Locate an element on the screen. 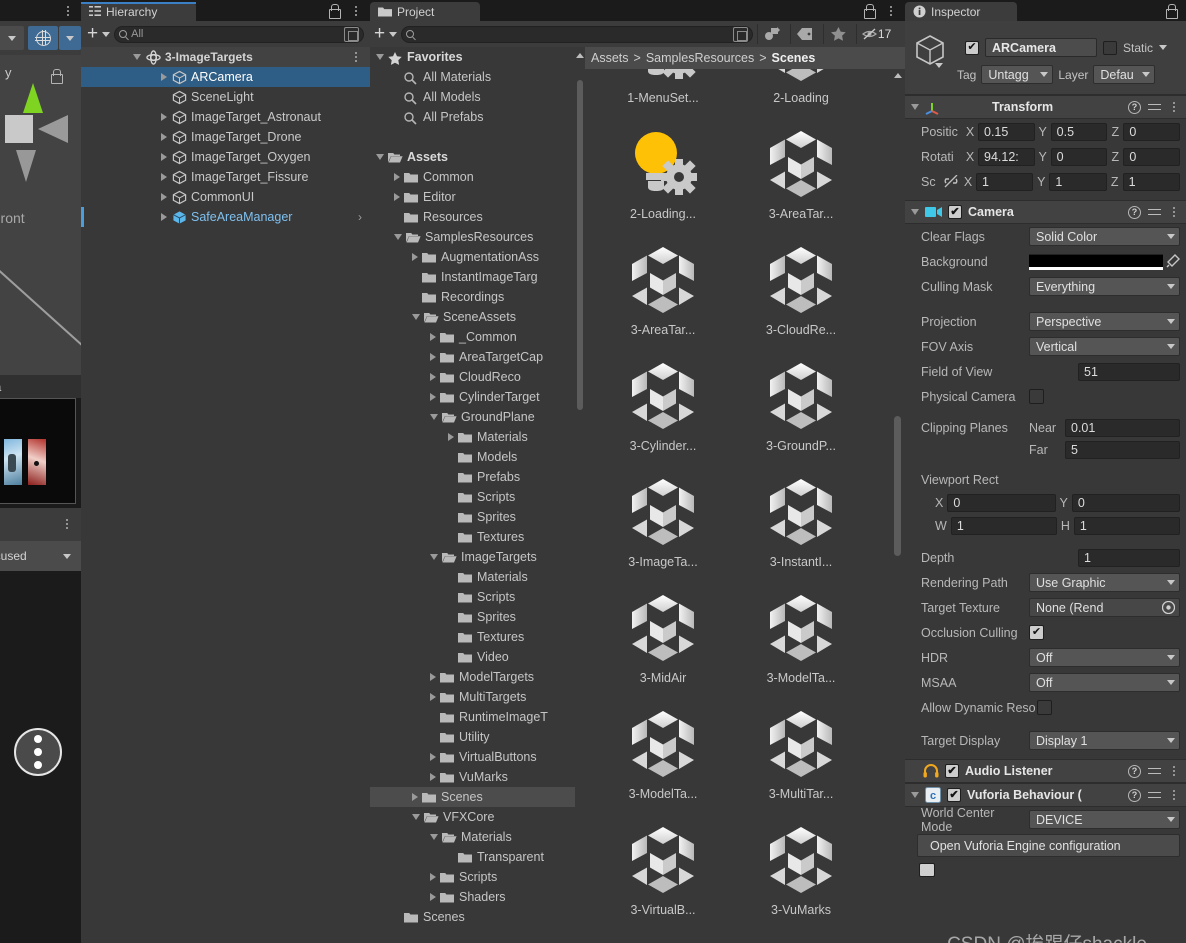 The width and height of the screenshot is (1186, 943). clear-flags-dropdown: Solid Color is located at coordinates (1104, 236).